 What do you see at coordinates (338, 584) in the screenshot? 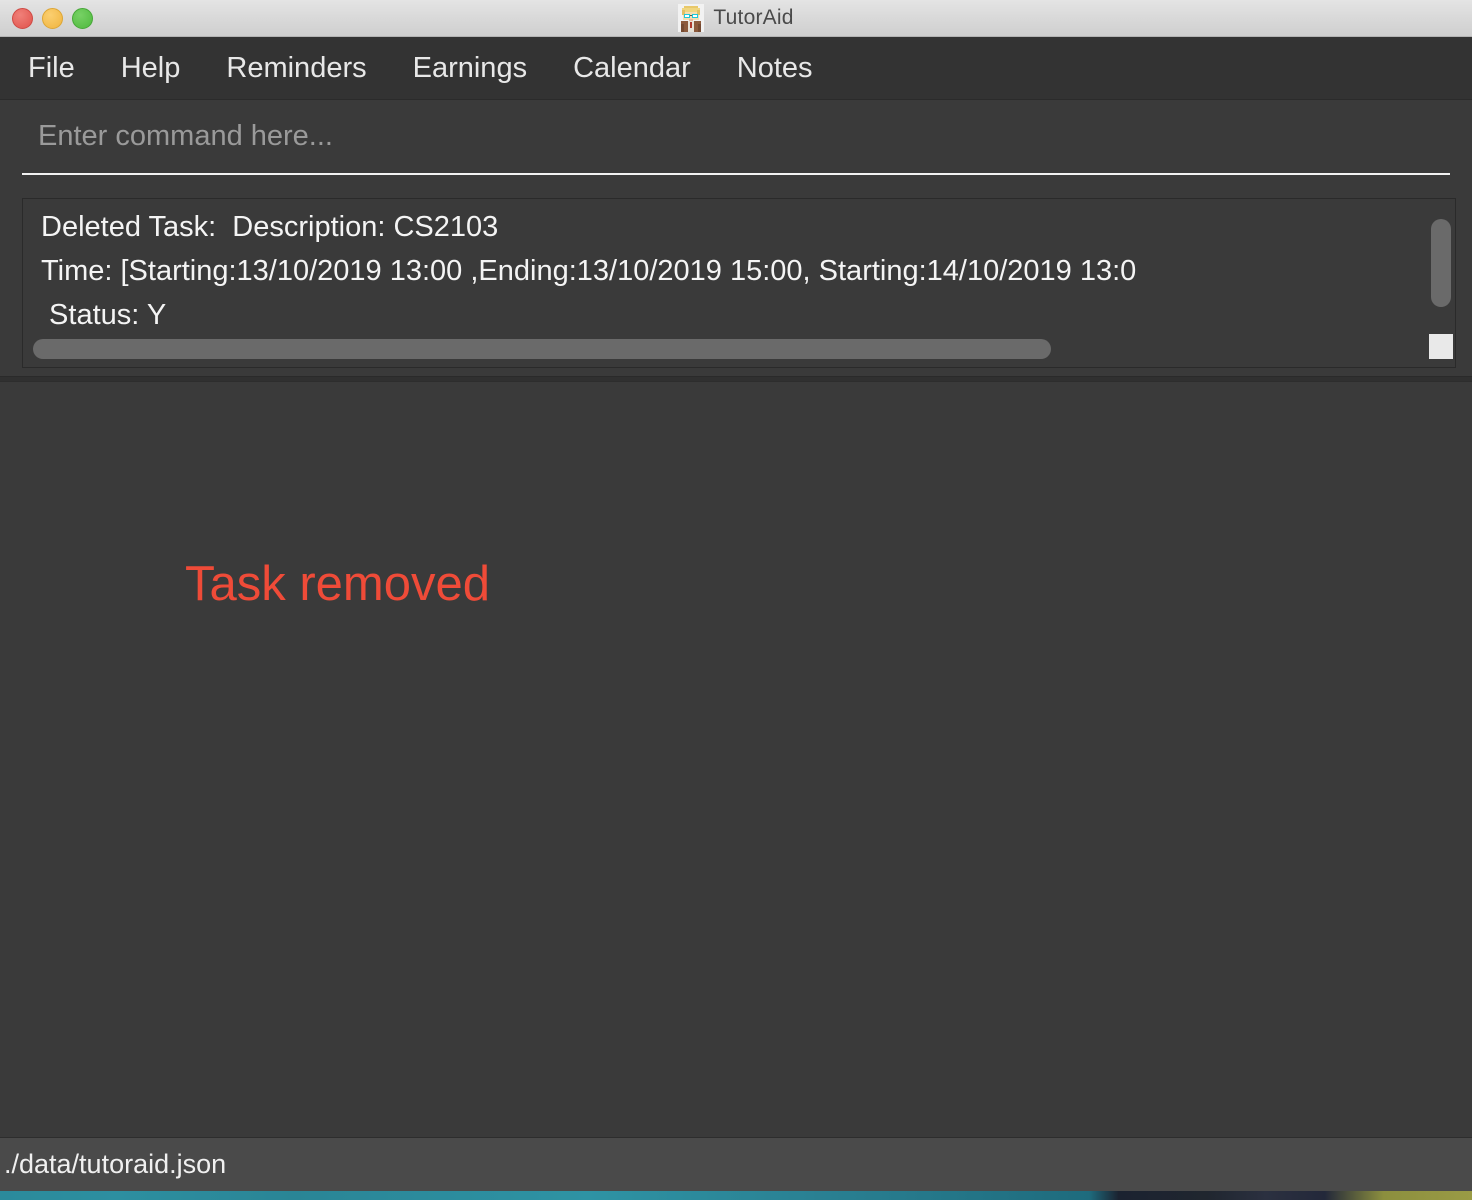
I see `task-status-message: Task removed` at bounding box center [338, 584].